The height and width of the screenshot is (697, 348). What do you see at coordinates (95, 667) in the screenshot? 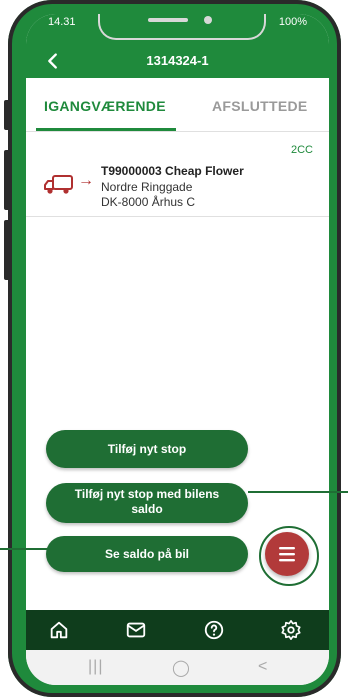
I see `recents-button: |||` at bounding box center [95, 667].